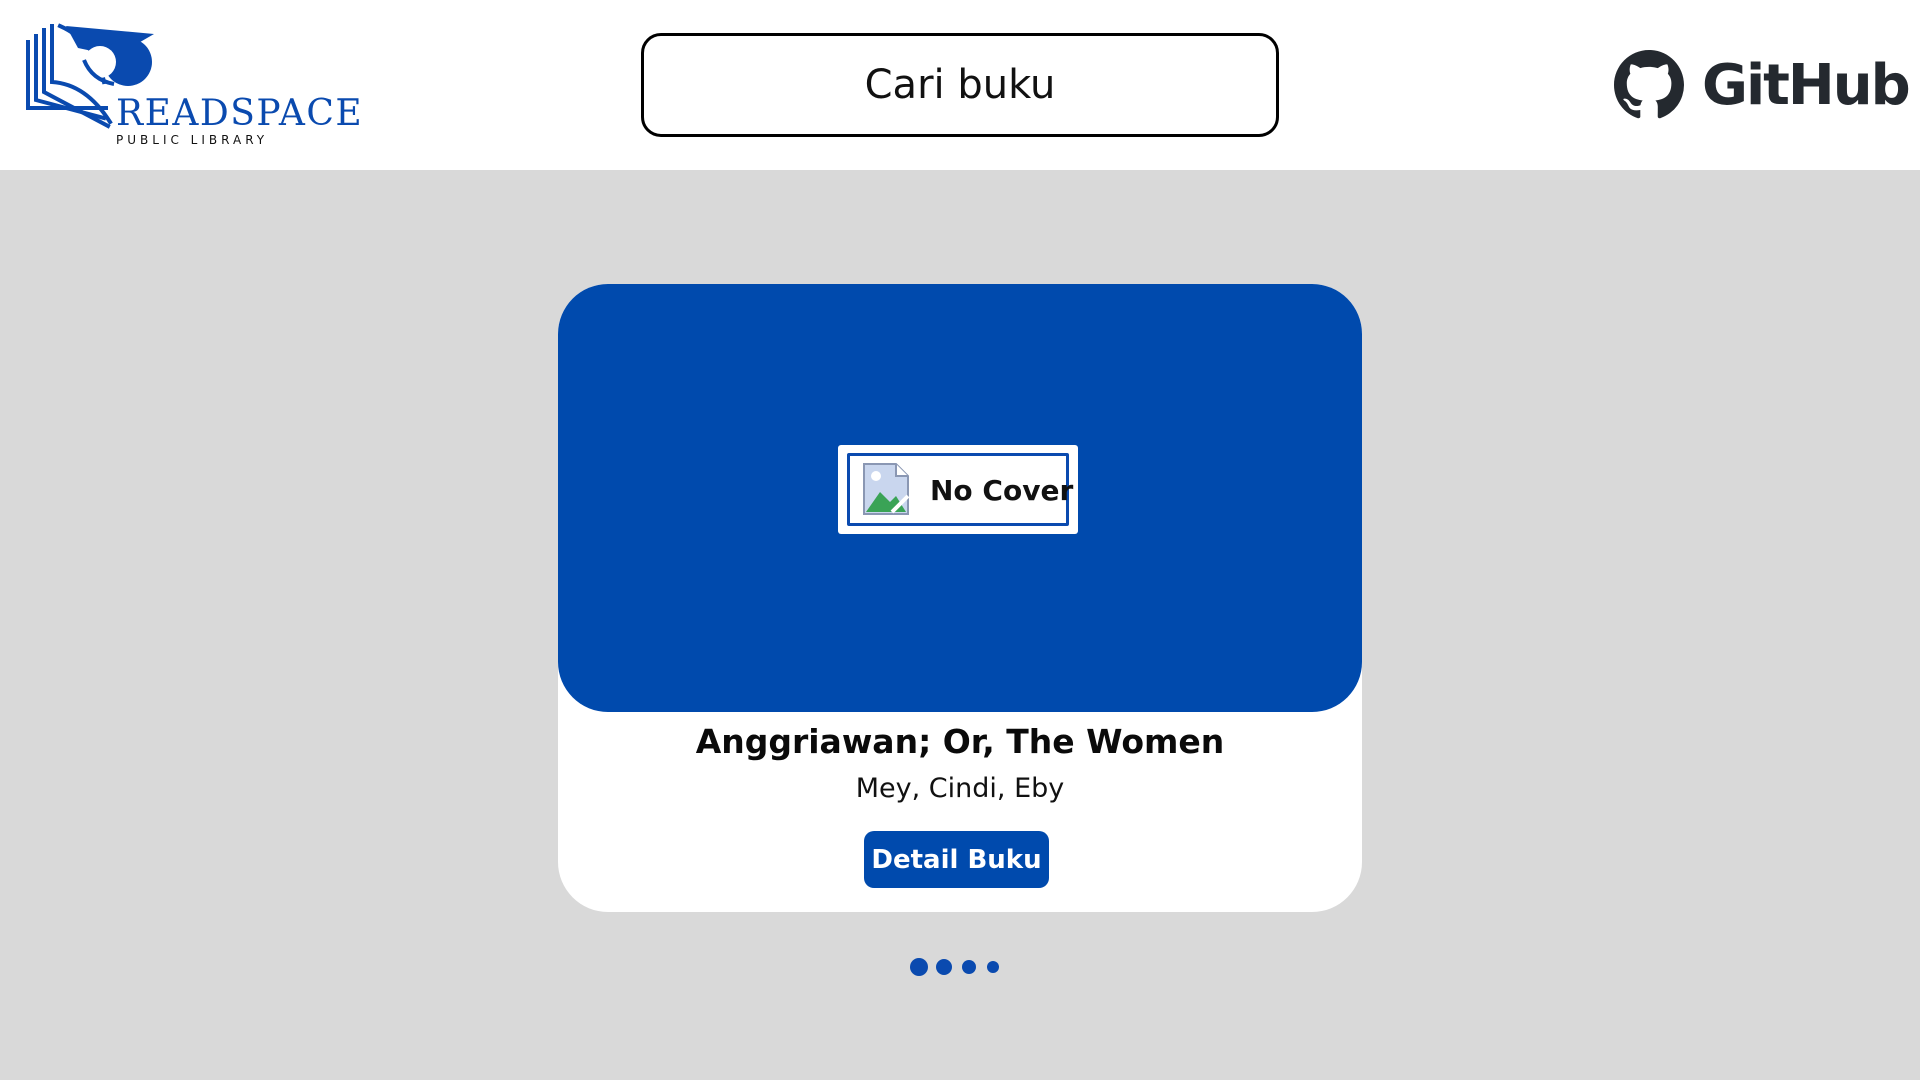 Image resolution: width=1920 pixels, height=1080 pixels. I want to click on github-icon, so click(1649, 84).